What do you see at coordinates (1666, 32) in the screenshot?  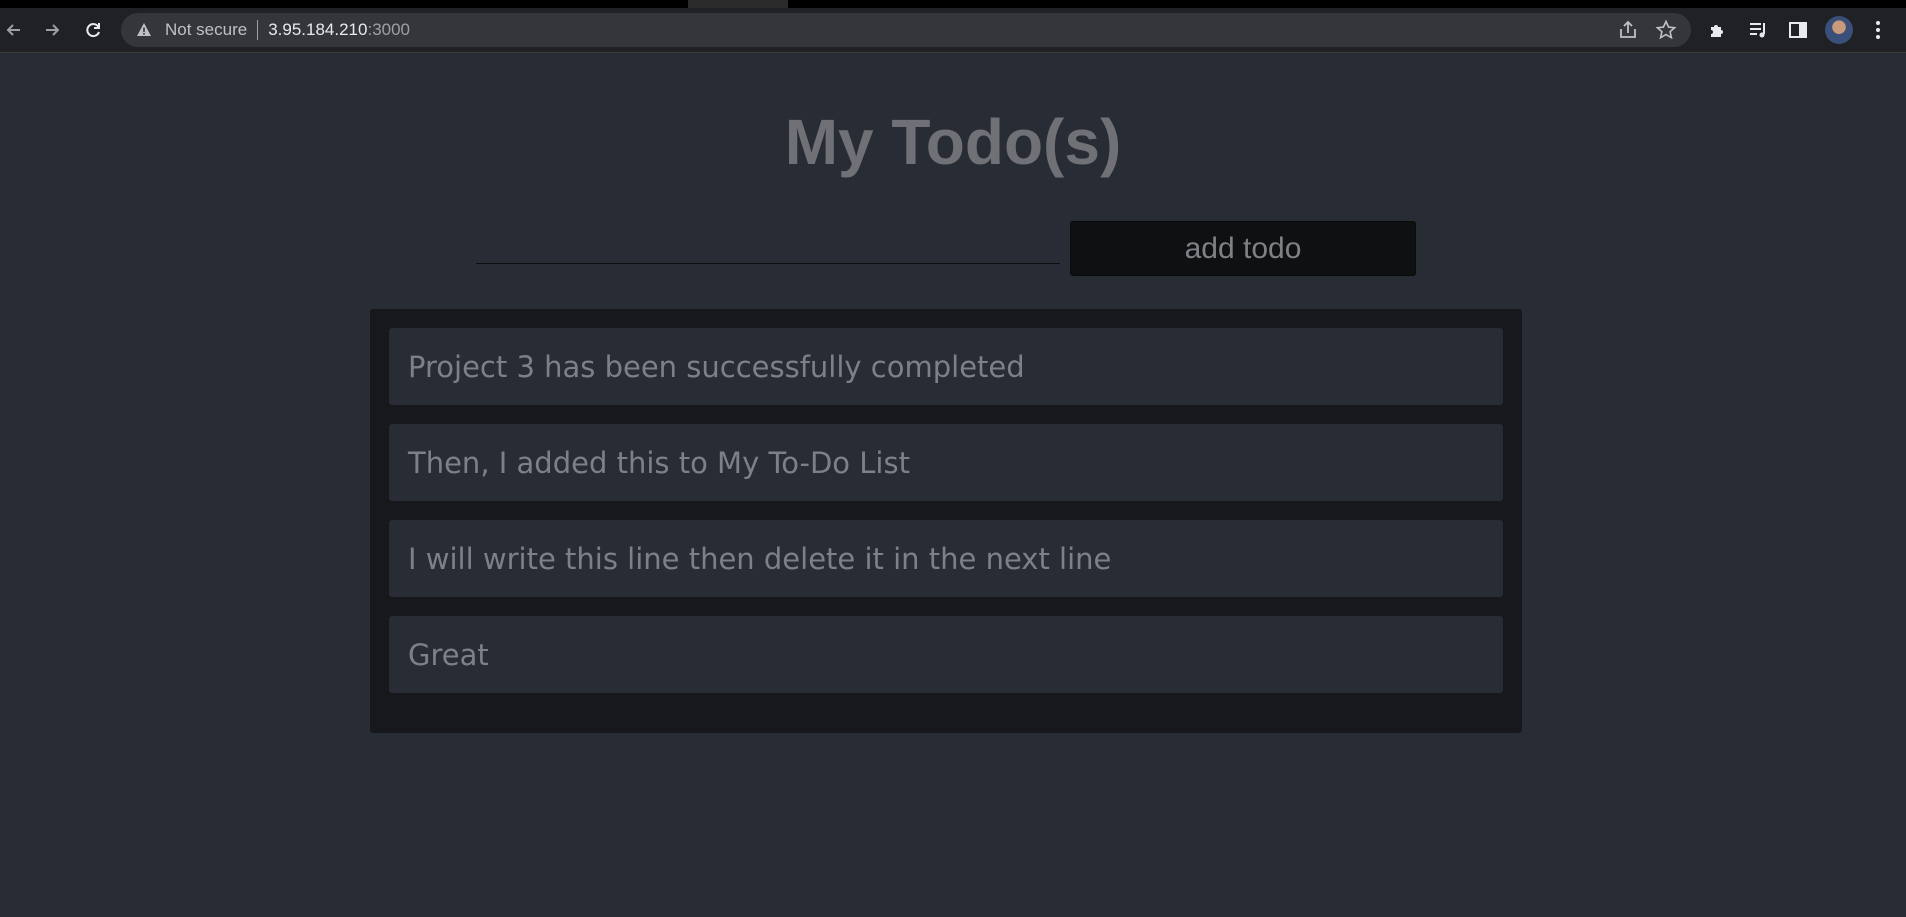 I see `star-icon` at bounding box center [1666, 32].